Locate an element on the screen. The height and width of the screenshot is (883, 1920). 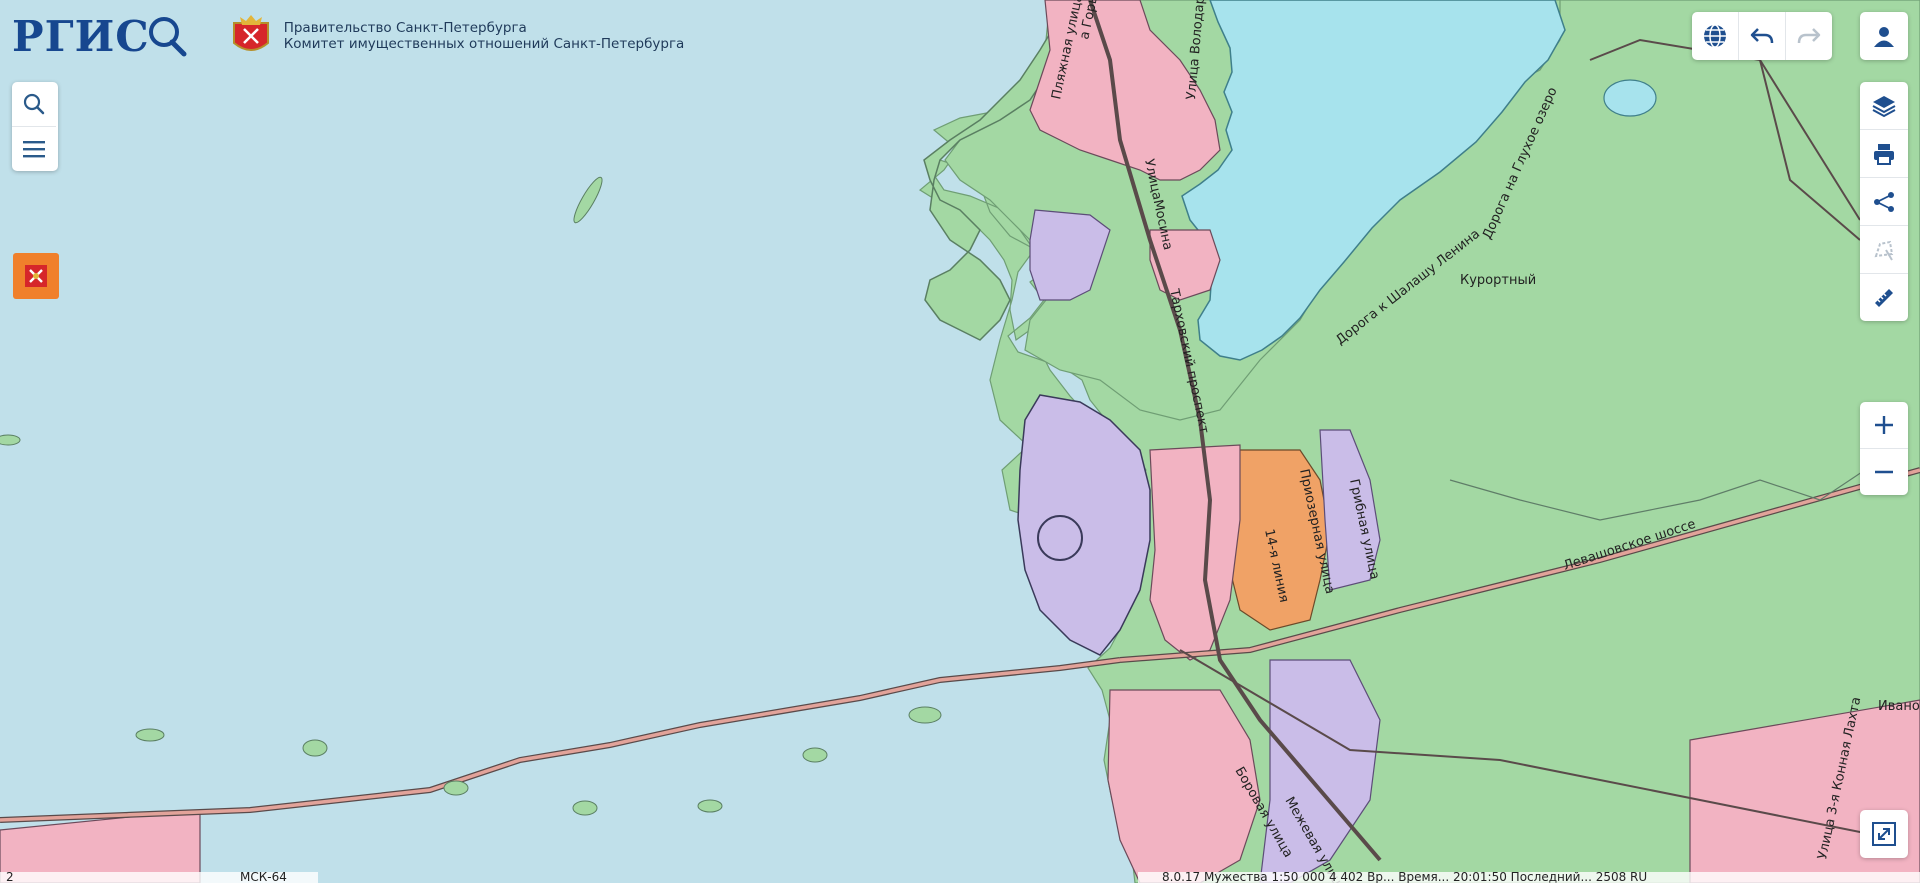
fullscreen-button is located at coordinates (1884, 834).